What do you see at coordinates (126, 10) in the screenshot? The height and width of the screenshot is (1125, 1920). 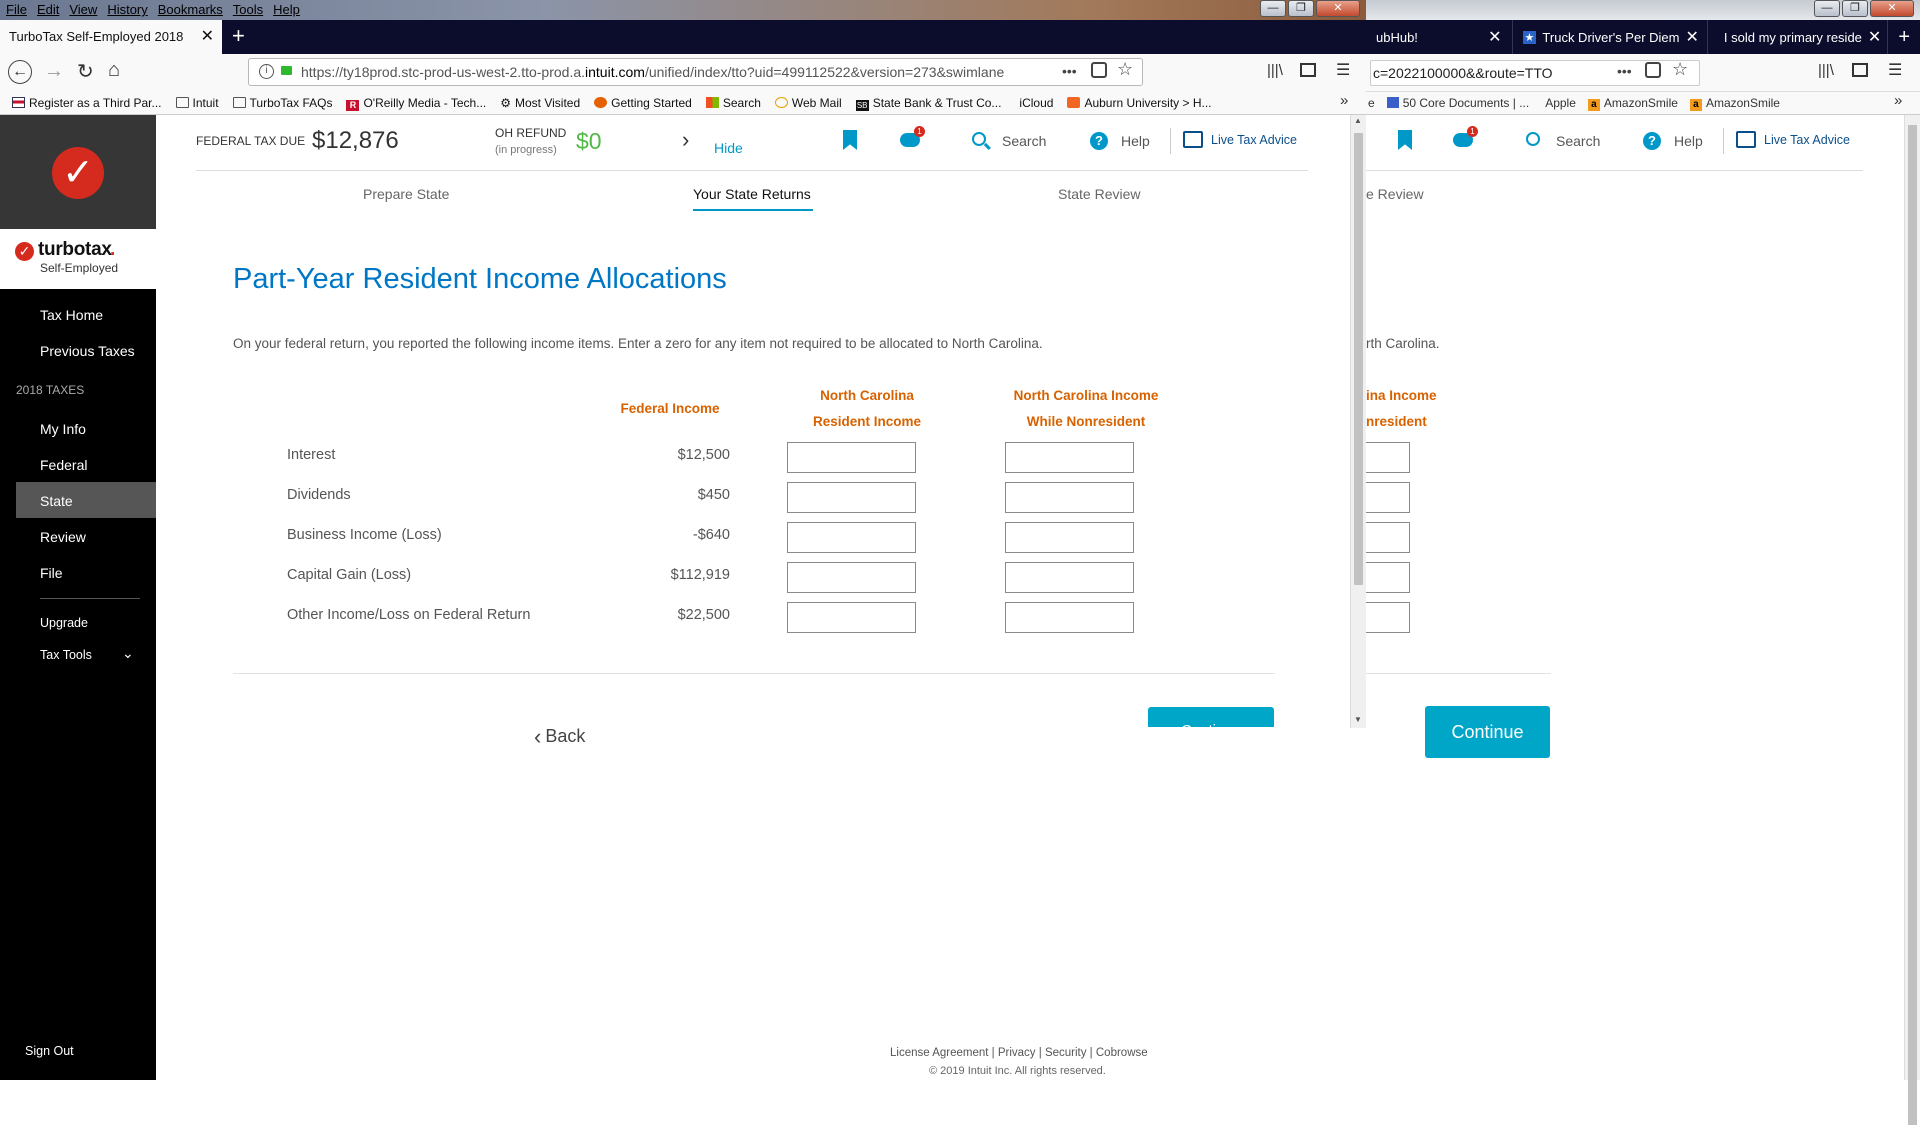 I see `menu-history: History` at bounding box center [126, 10].